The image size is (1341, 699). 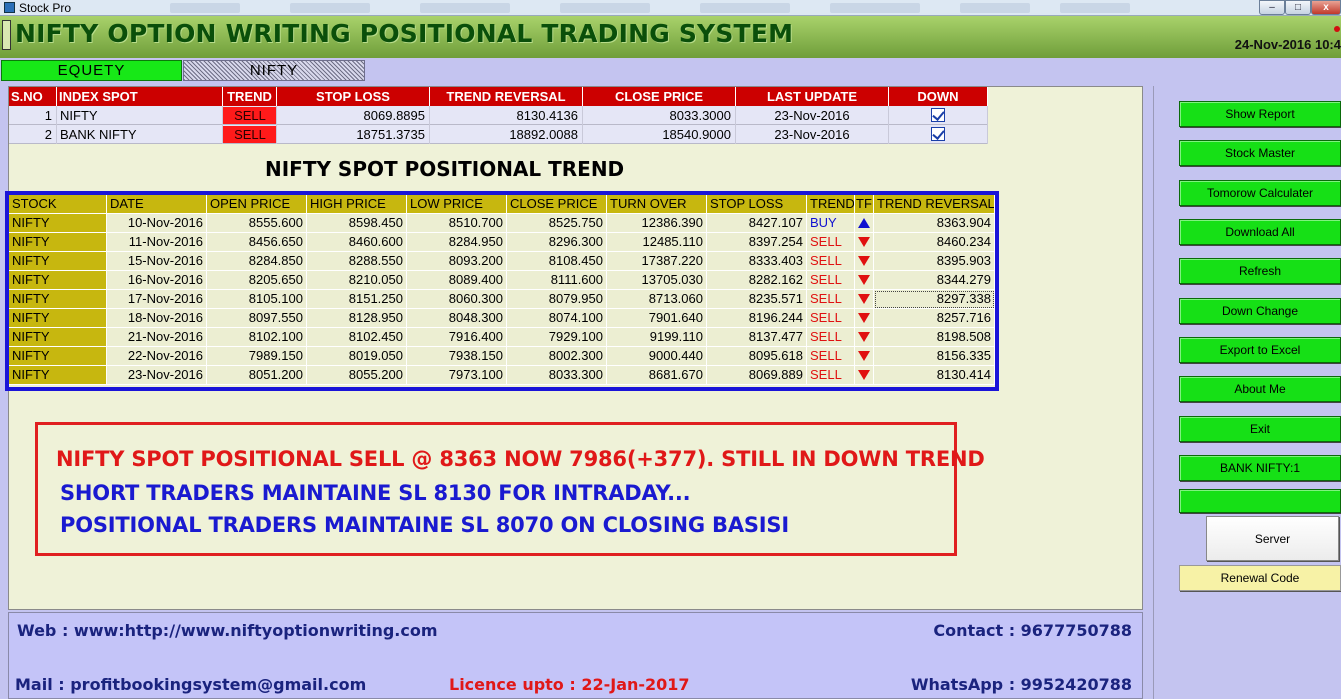 I want to click on download-all-button: Download All, so click(x=1260, y=232).